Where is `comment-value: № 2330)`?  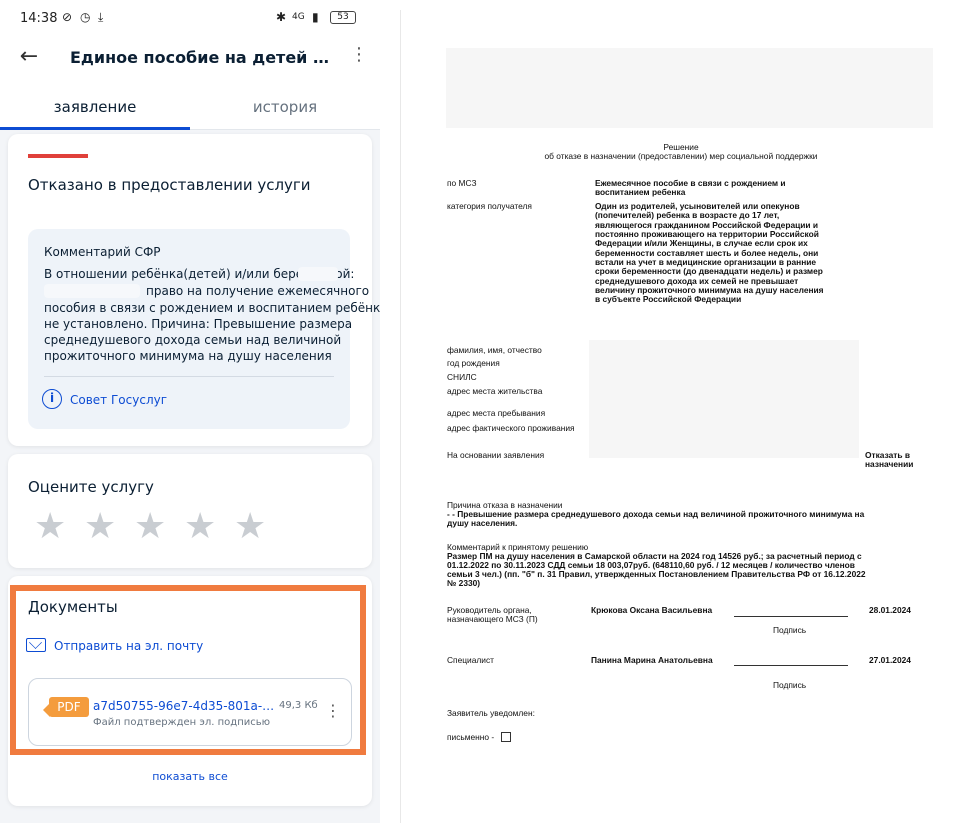 comment-value: № 2330) is located at coordinates (464, 583).